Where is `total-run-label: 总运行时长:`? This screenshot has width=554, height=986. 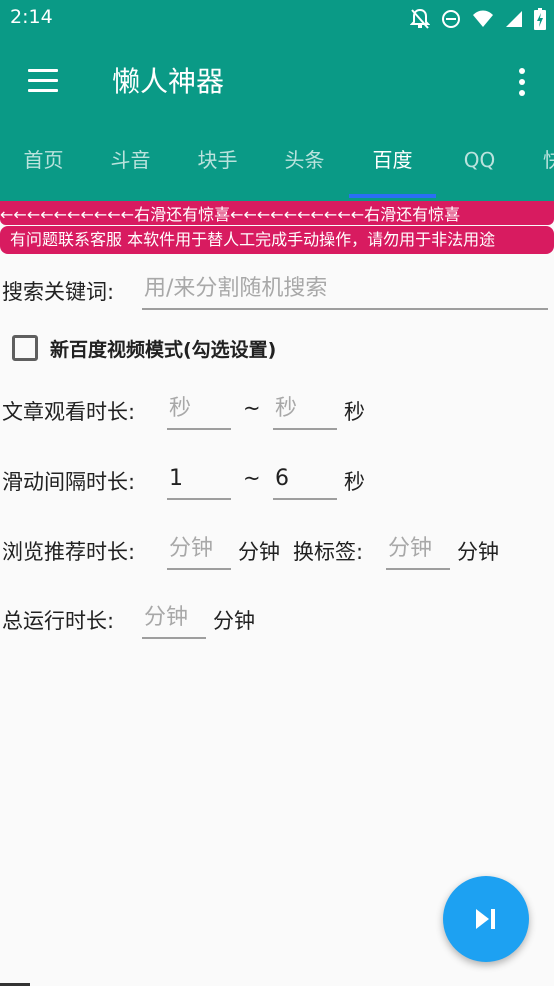 total-run-label: 总运行时长: is located at coordinates (58, 621).